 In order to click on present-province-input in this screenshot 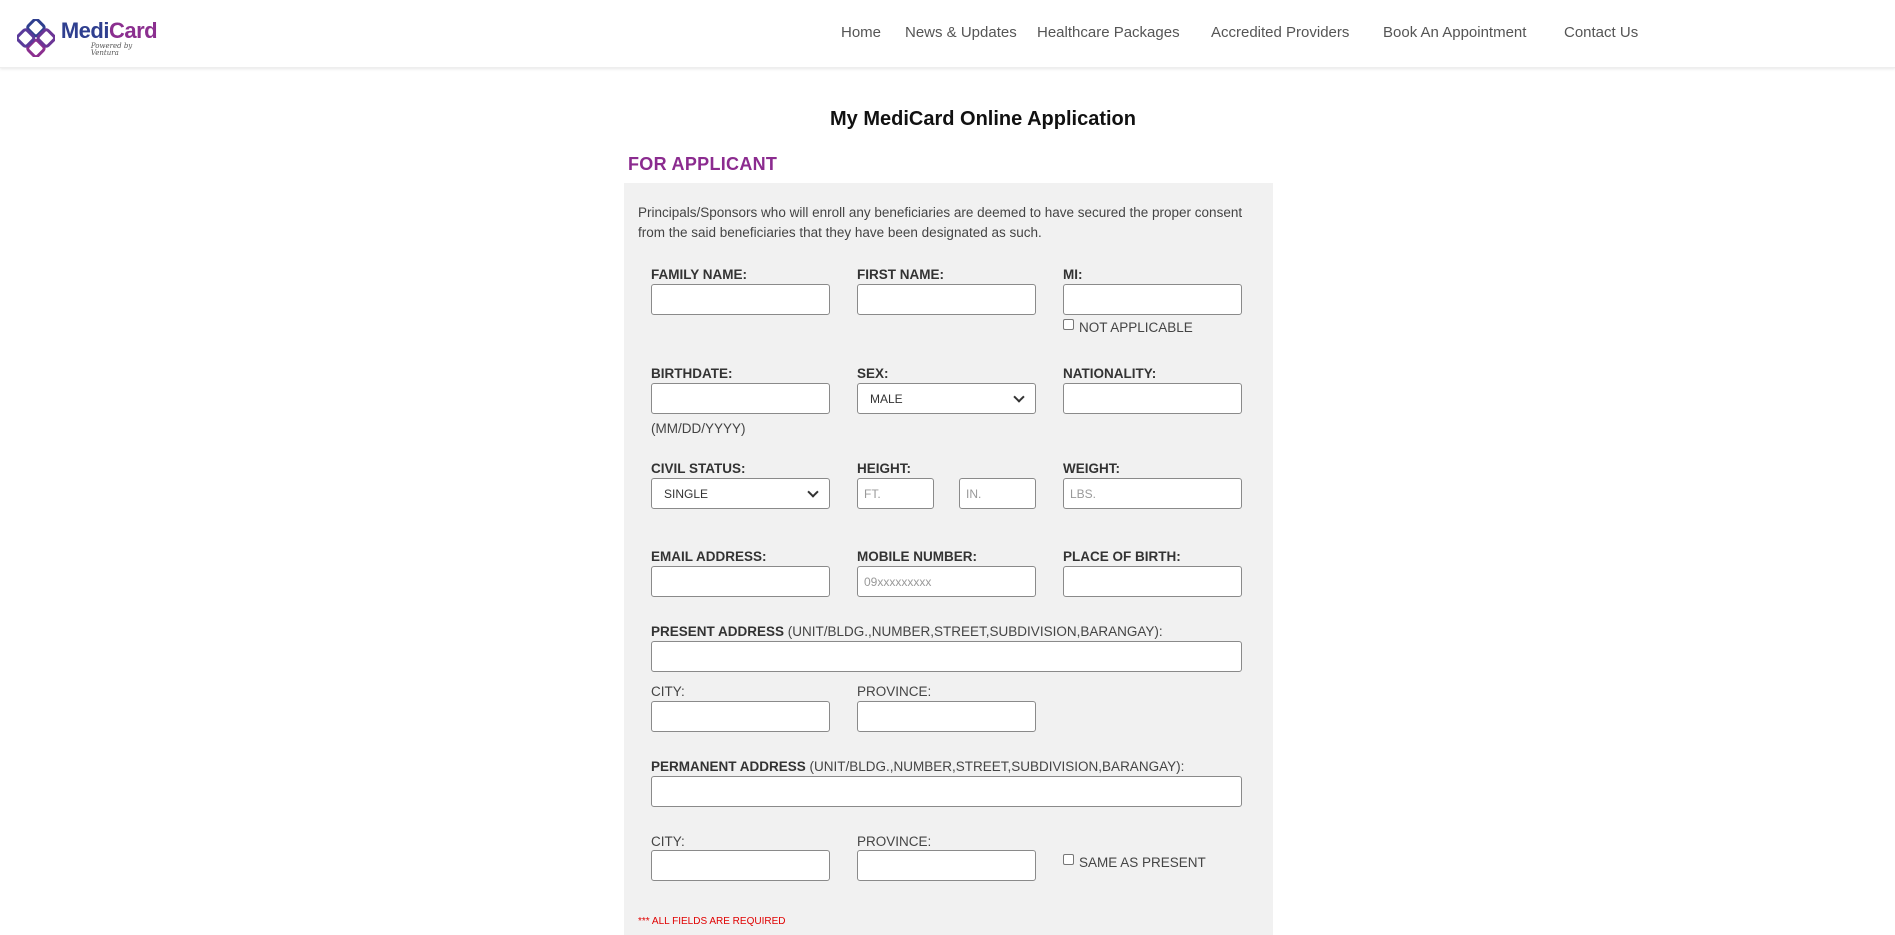, I will do `click(946, 716)`.